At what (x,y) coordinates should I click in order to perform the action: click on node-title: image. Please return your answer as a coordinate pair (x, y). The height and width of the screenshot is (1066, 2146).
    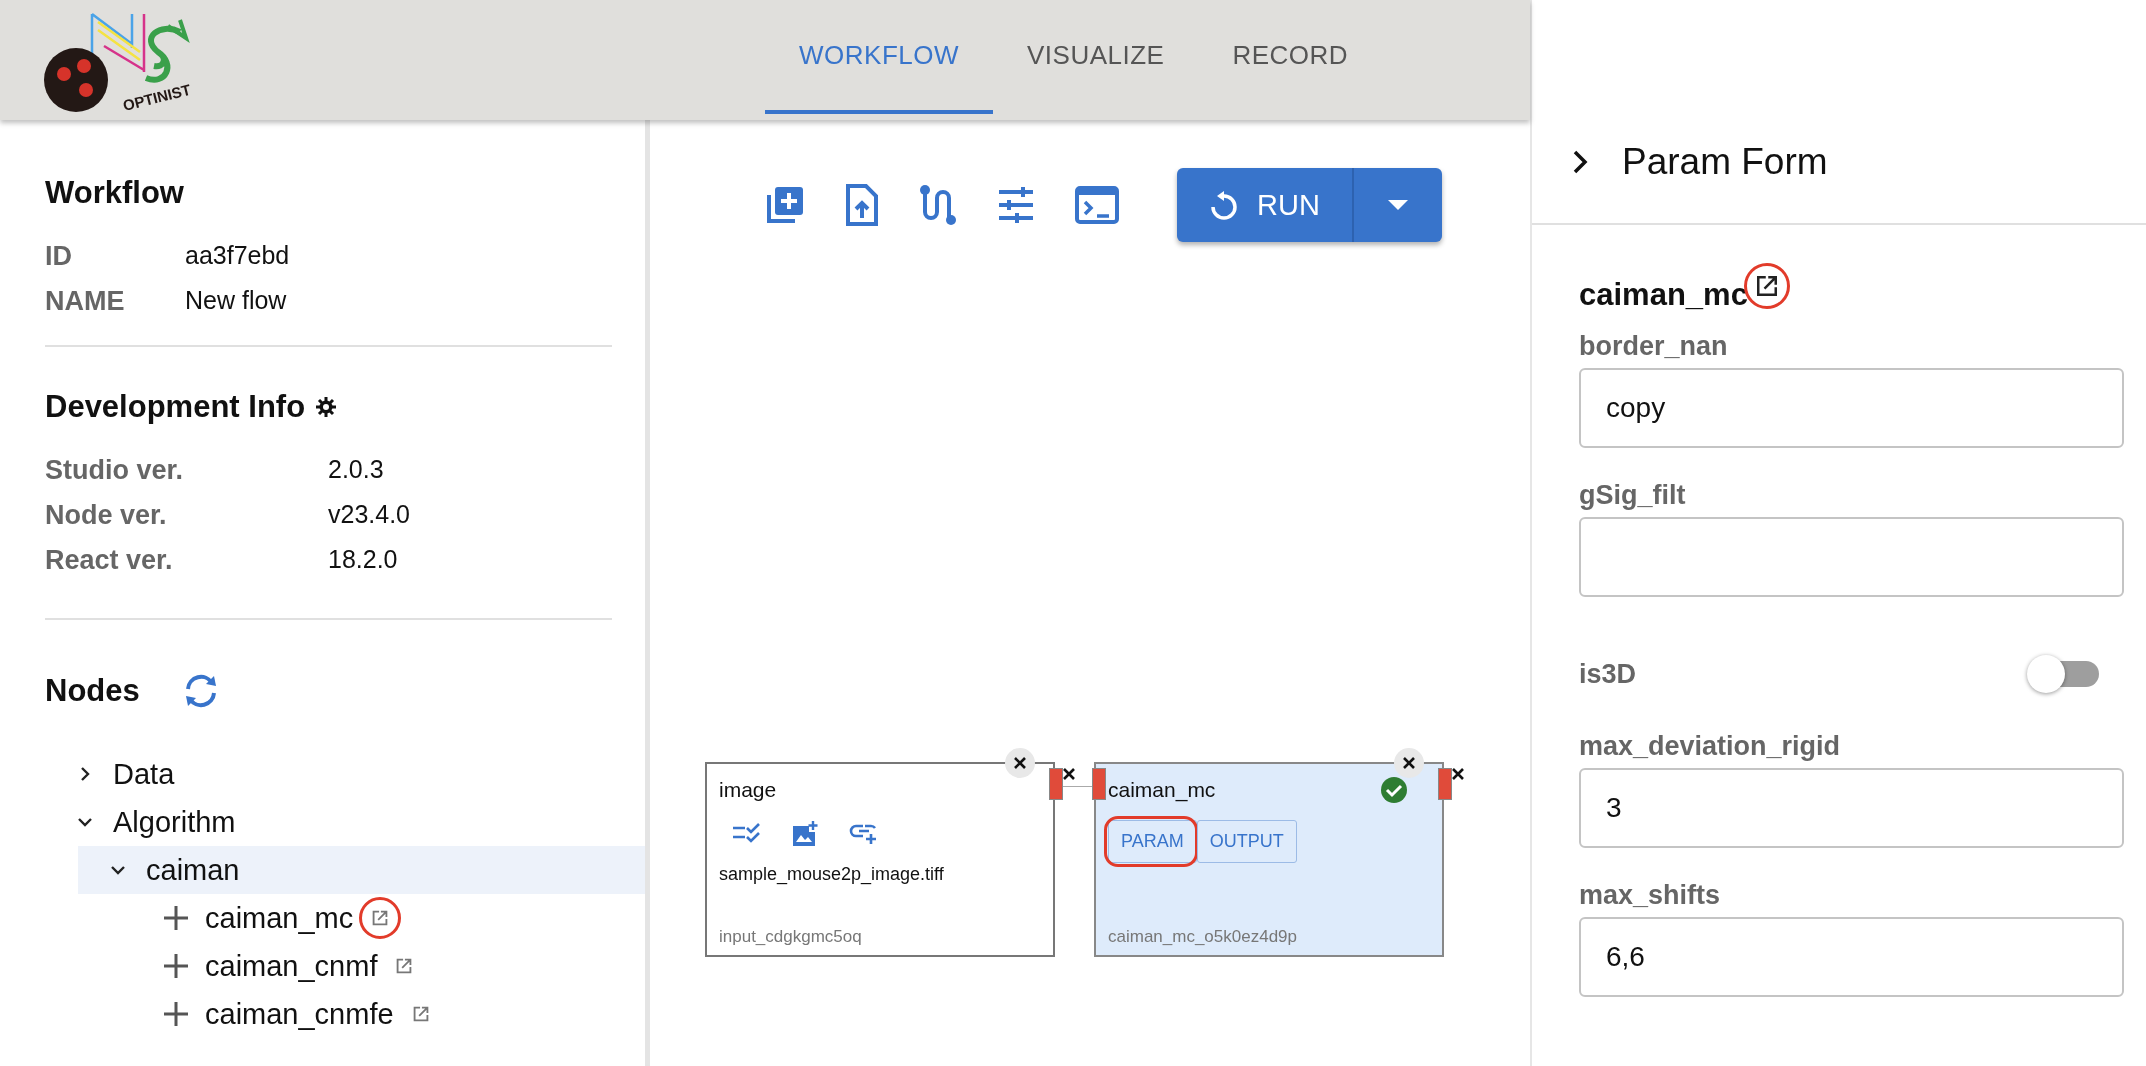
    Looking at the image, I should click on (748, 790).